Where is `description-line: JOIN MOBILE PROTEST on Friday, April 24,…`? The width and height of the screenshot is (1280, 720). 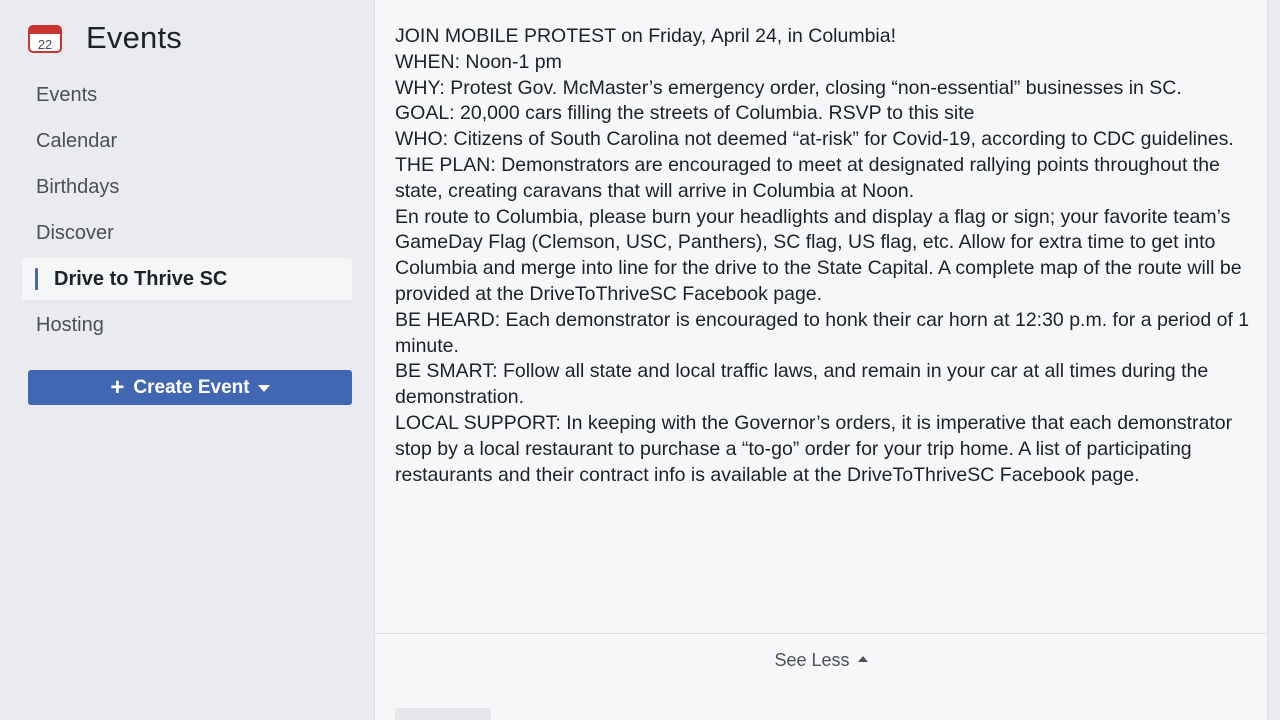 description-line: JOIN MOBILE PROTEST on Friday, April 24,… is located at coordinates (646, 36).